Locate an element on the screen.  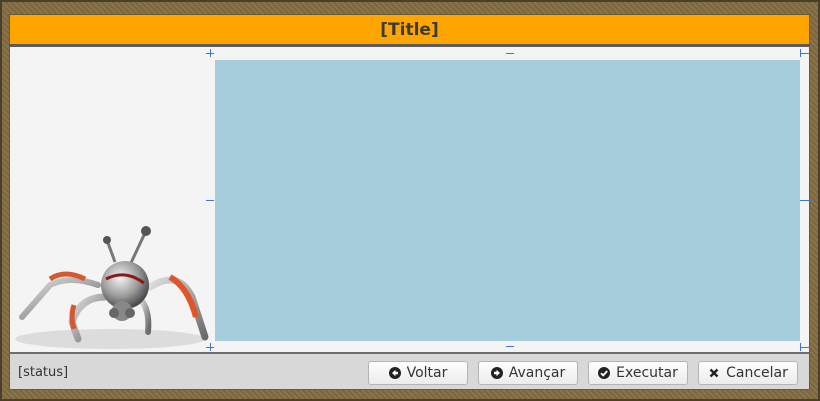
window-title: [Title] is located at coordinates (409, 29).